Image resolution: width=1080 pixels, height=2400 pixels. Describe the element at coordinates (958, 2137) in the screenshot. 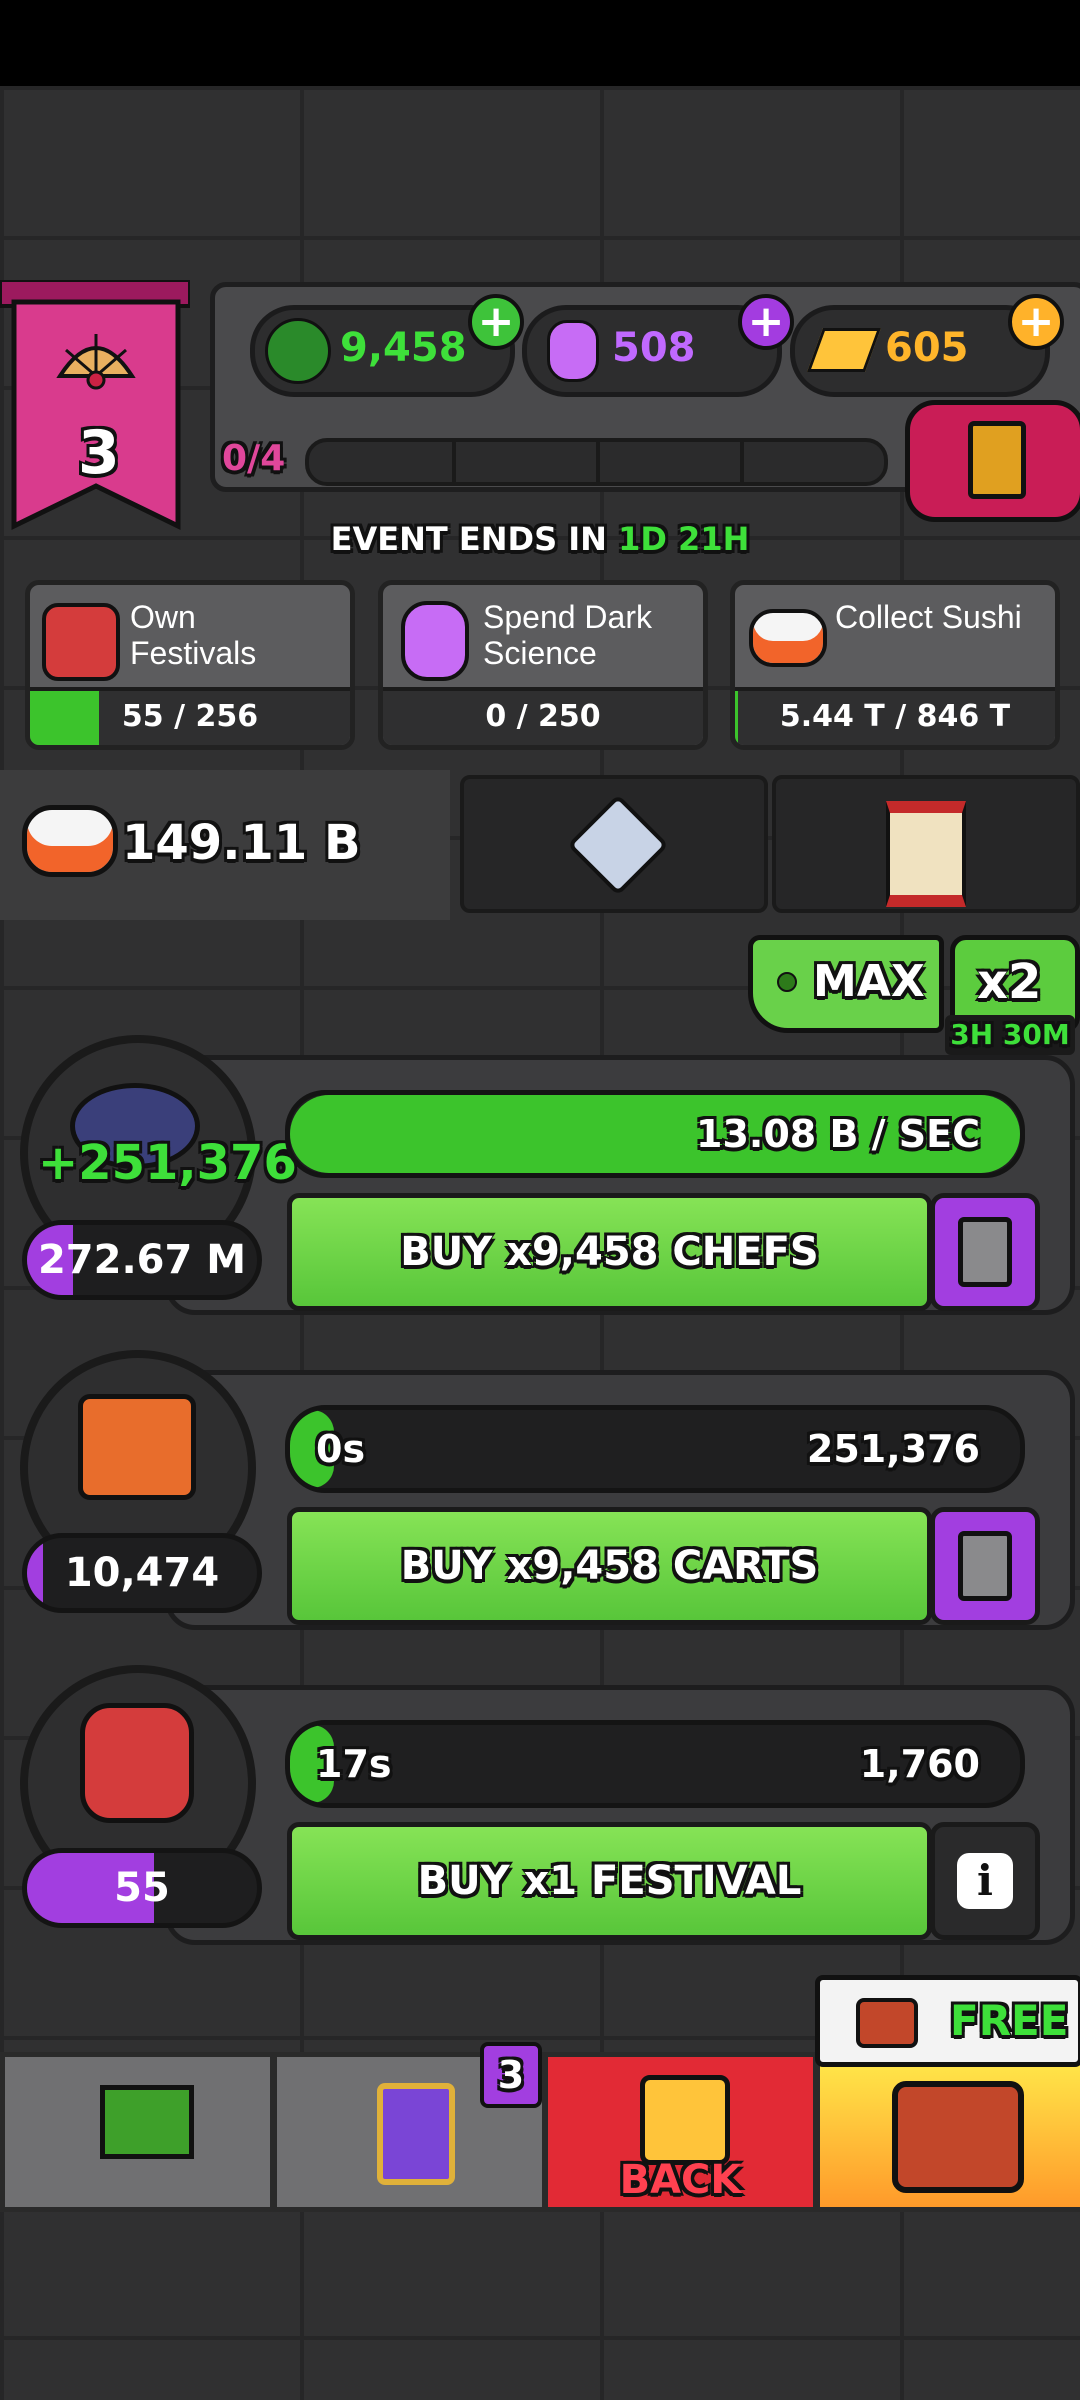

I see `treasure-chest-icon` at that location.